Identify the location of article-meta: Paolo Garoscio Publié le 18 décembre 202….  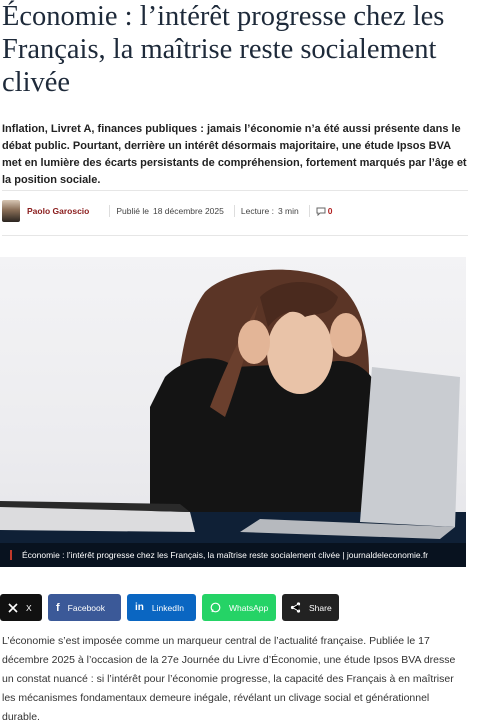
(235, 211).